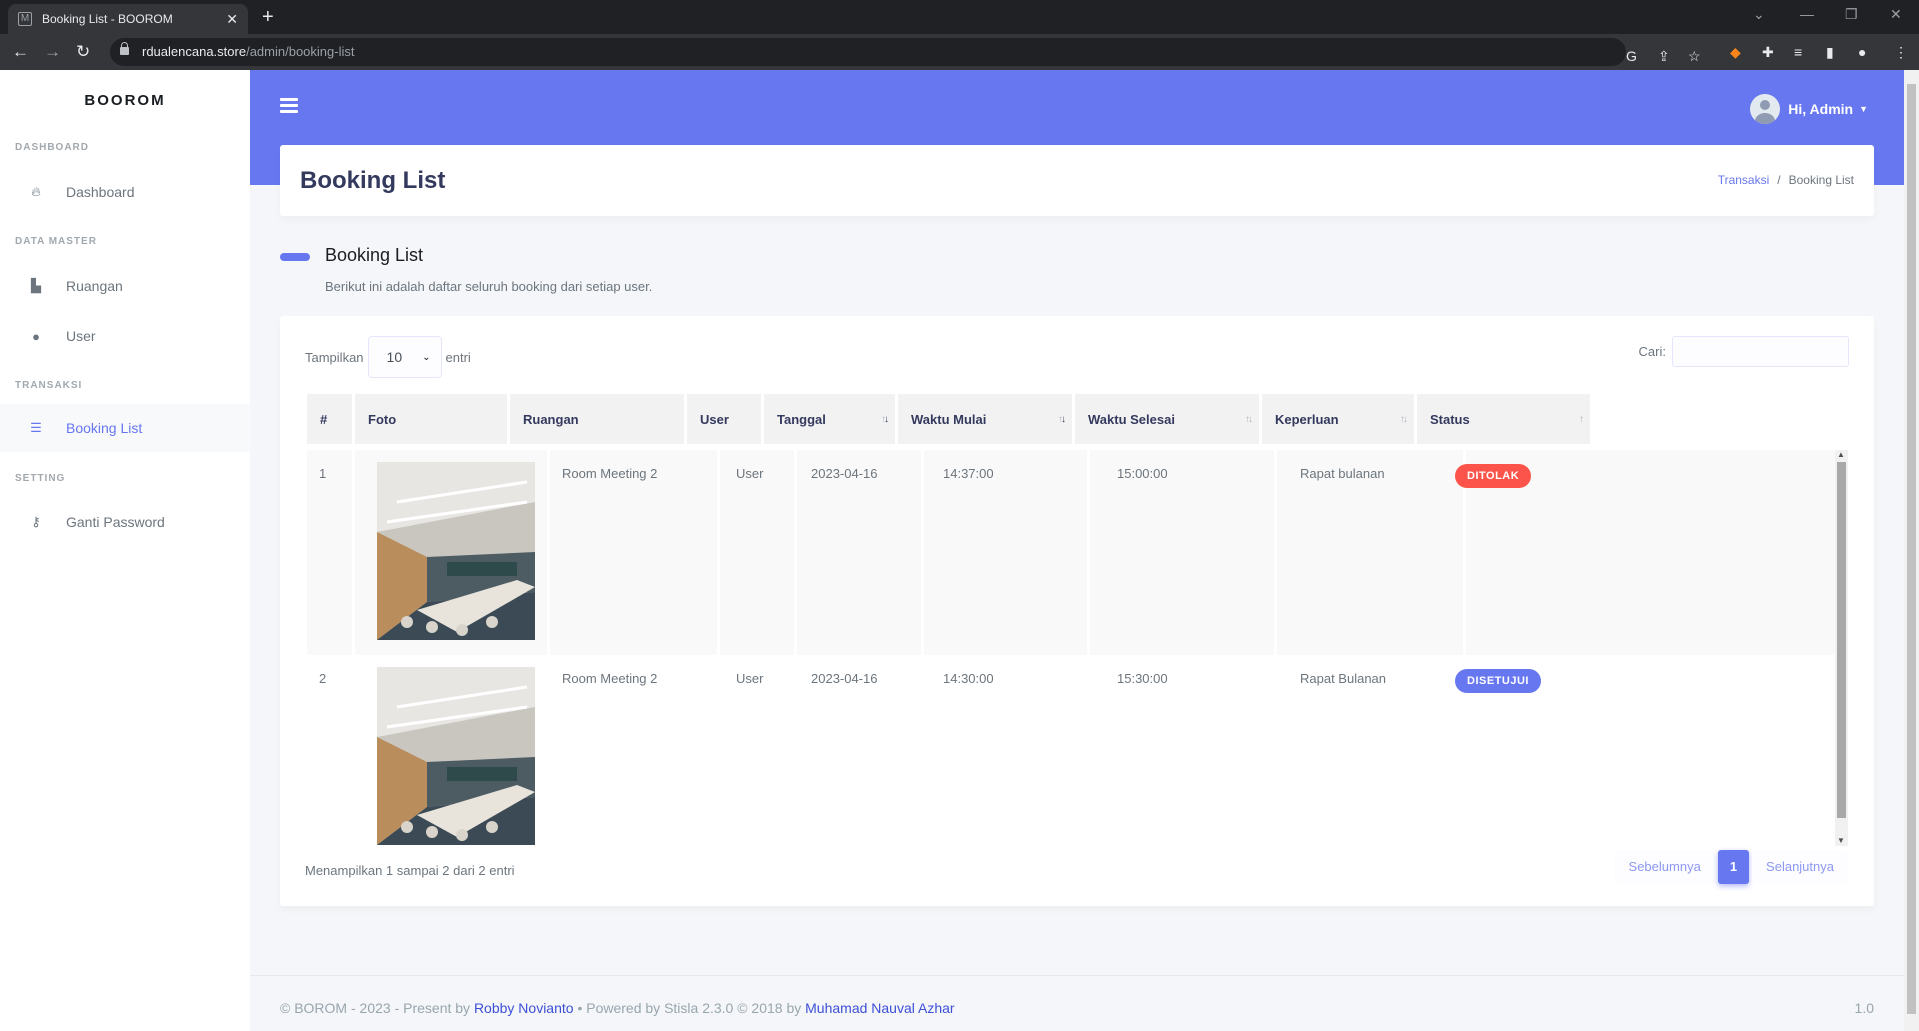 The height and width of the screenshot is (1031, 1919). What do you see at coordinates (1503, 419) in the screenshot?
I see `col-header-status: Status ↑` at bounding box center [1503, 419].